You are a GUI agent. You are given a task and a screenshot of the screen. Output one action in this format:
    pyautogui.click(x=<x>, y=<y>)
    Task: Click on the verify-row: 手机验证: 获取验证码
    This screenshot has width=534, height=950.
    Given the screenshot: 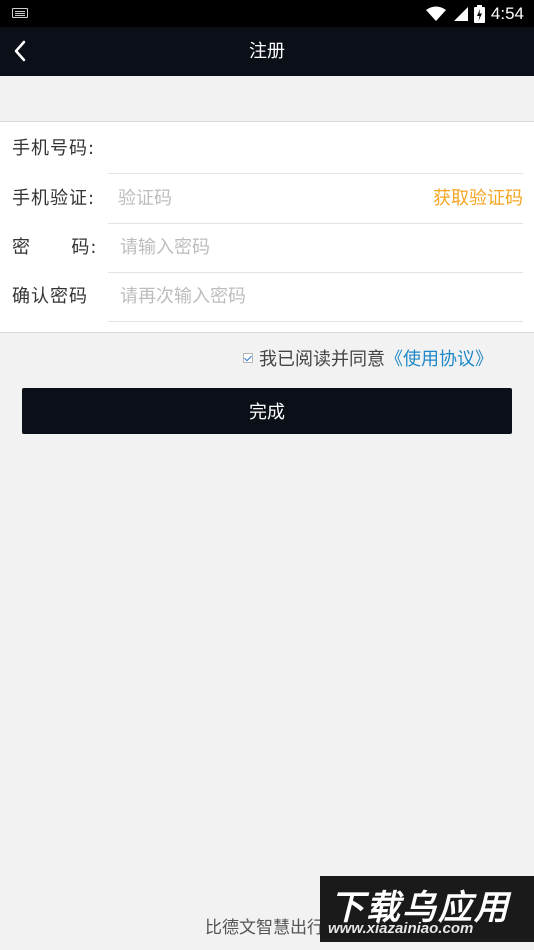 What is the action you would take?
    pyautogui.click(x=267, y=199)
    